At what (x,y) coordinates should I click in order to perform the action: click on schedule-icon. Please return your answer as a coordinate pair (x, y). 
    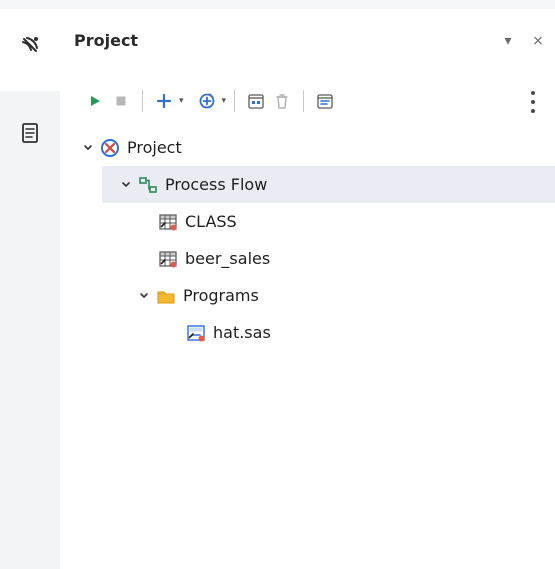
    Looking at the image, I should click on (256, 101).